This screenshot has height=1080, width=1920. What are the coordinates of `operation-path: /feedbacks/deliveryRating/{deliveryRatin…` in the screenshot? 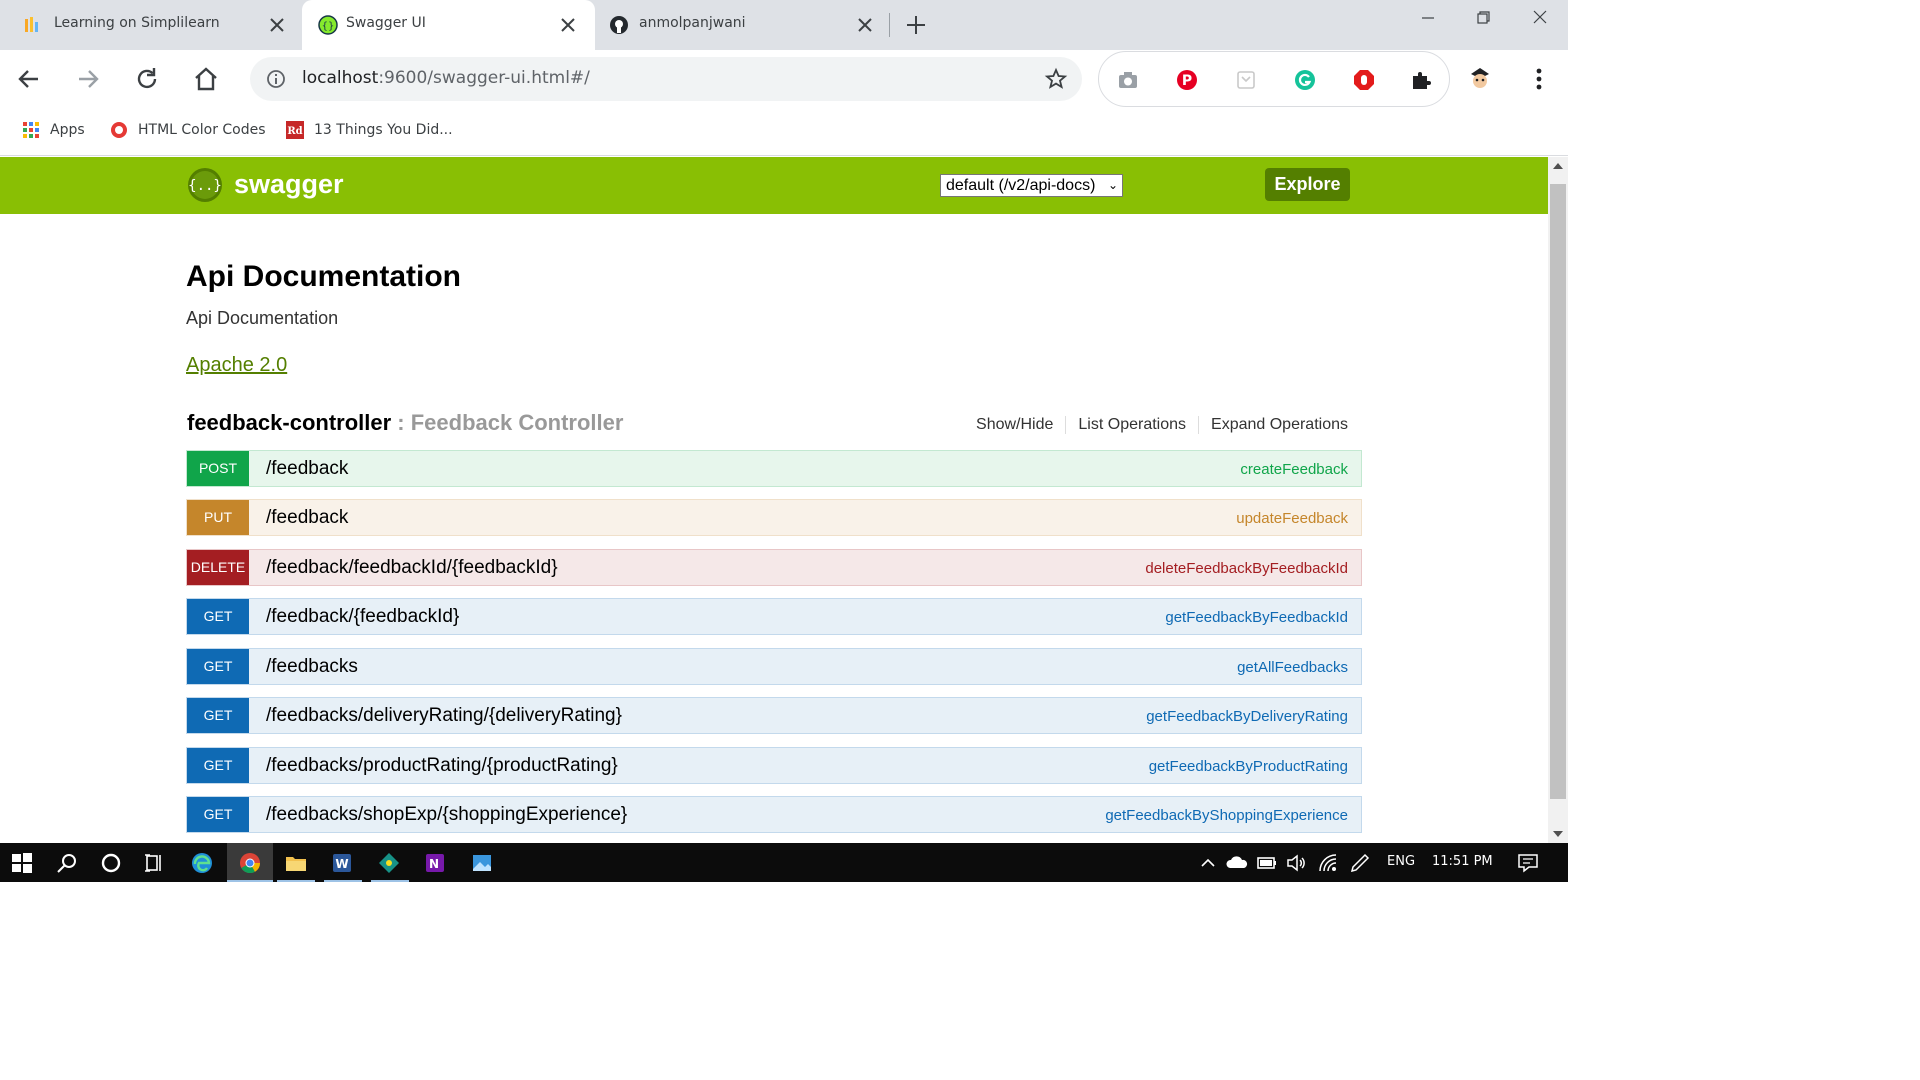 It's located at (444, 716).